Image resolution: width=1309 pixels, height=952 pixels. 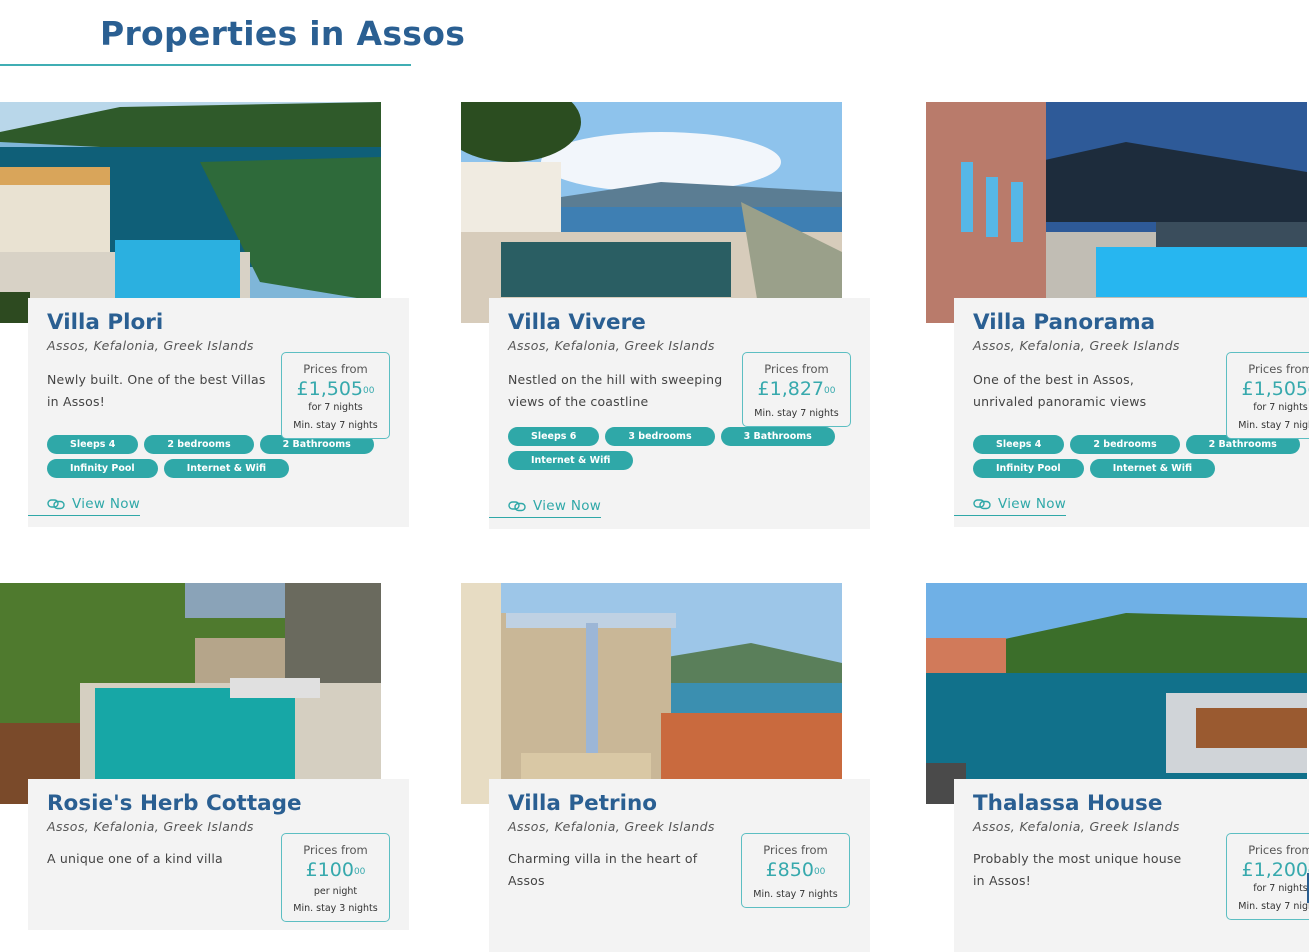 What do you see at coordinates (205, 65) in the screenshot?
I see `title-underline` at bounding box center [205, 65].